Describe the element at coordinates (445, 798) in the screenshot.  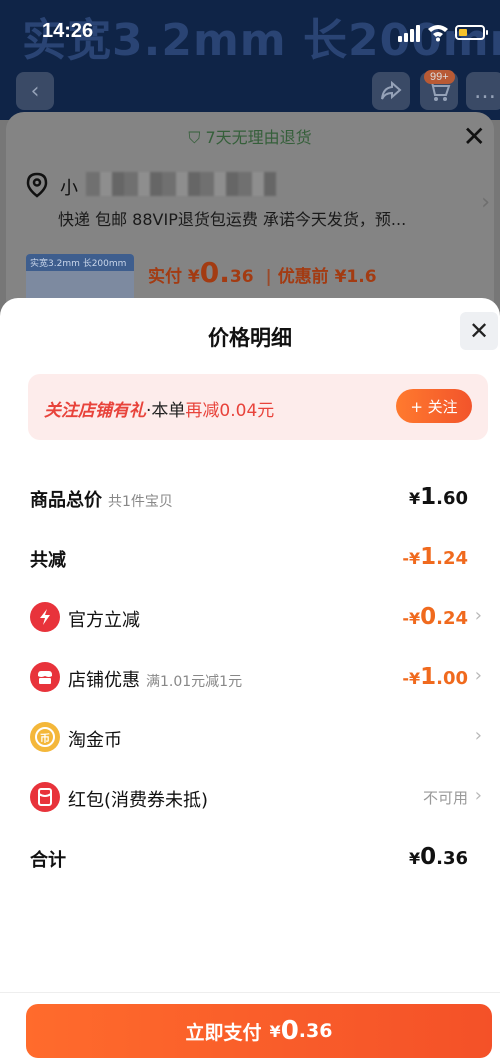
I see `row-status: 不可用` at that location.